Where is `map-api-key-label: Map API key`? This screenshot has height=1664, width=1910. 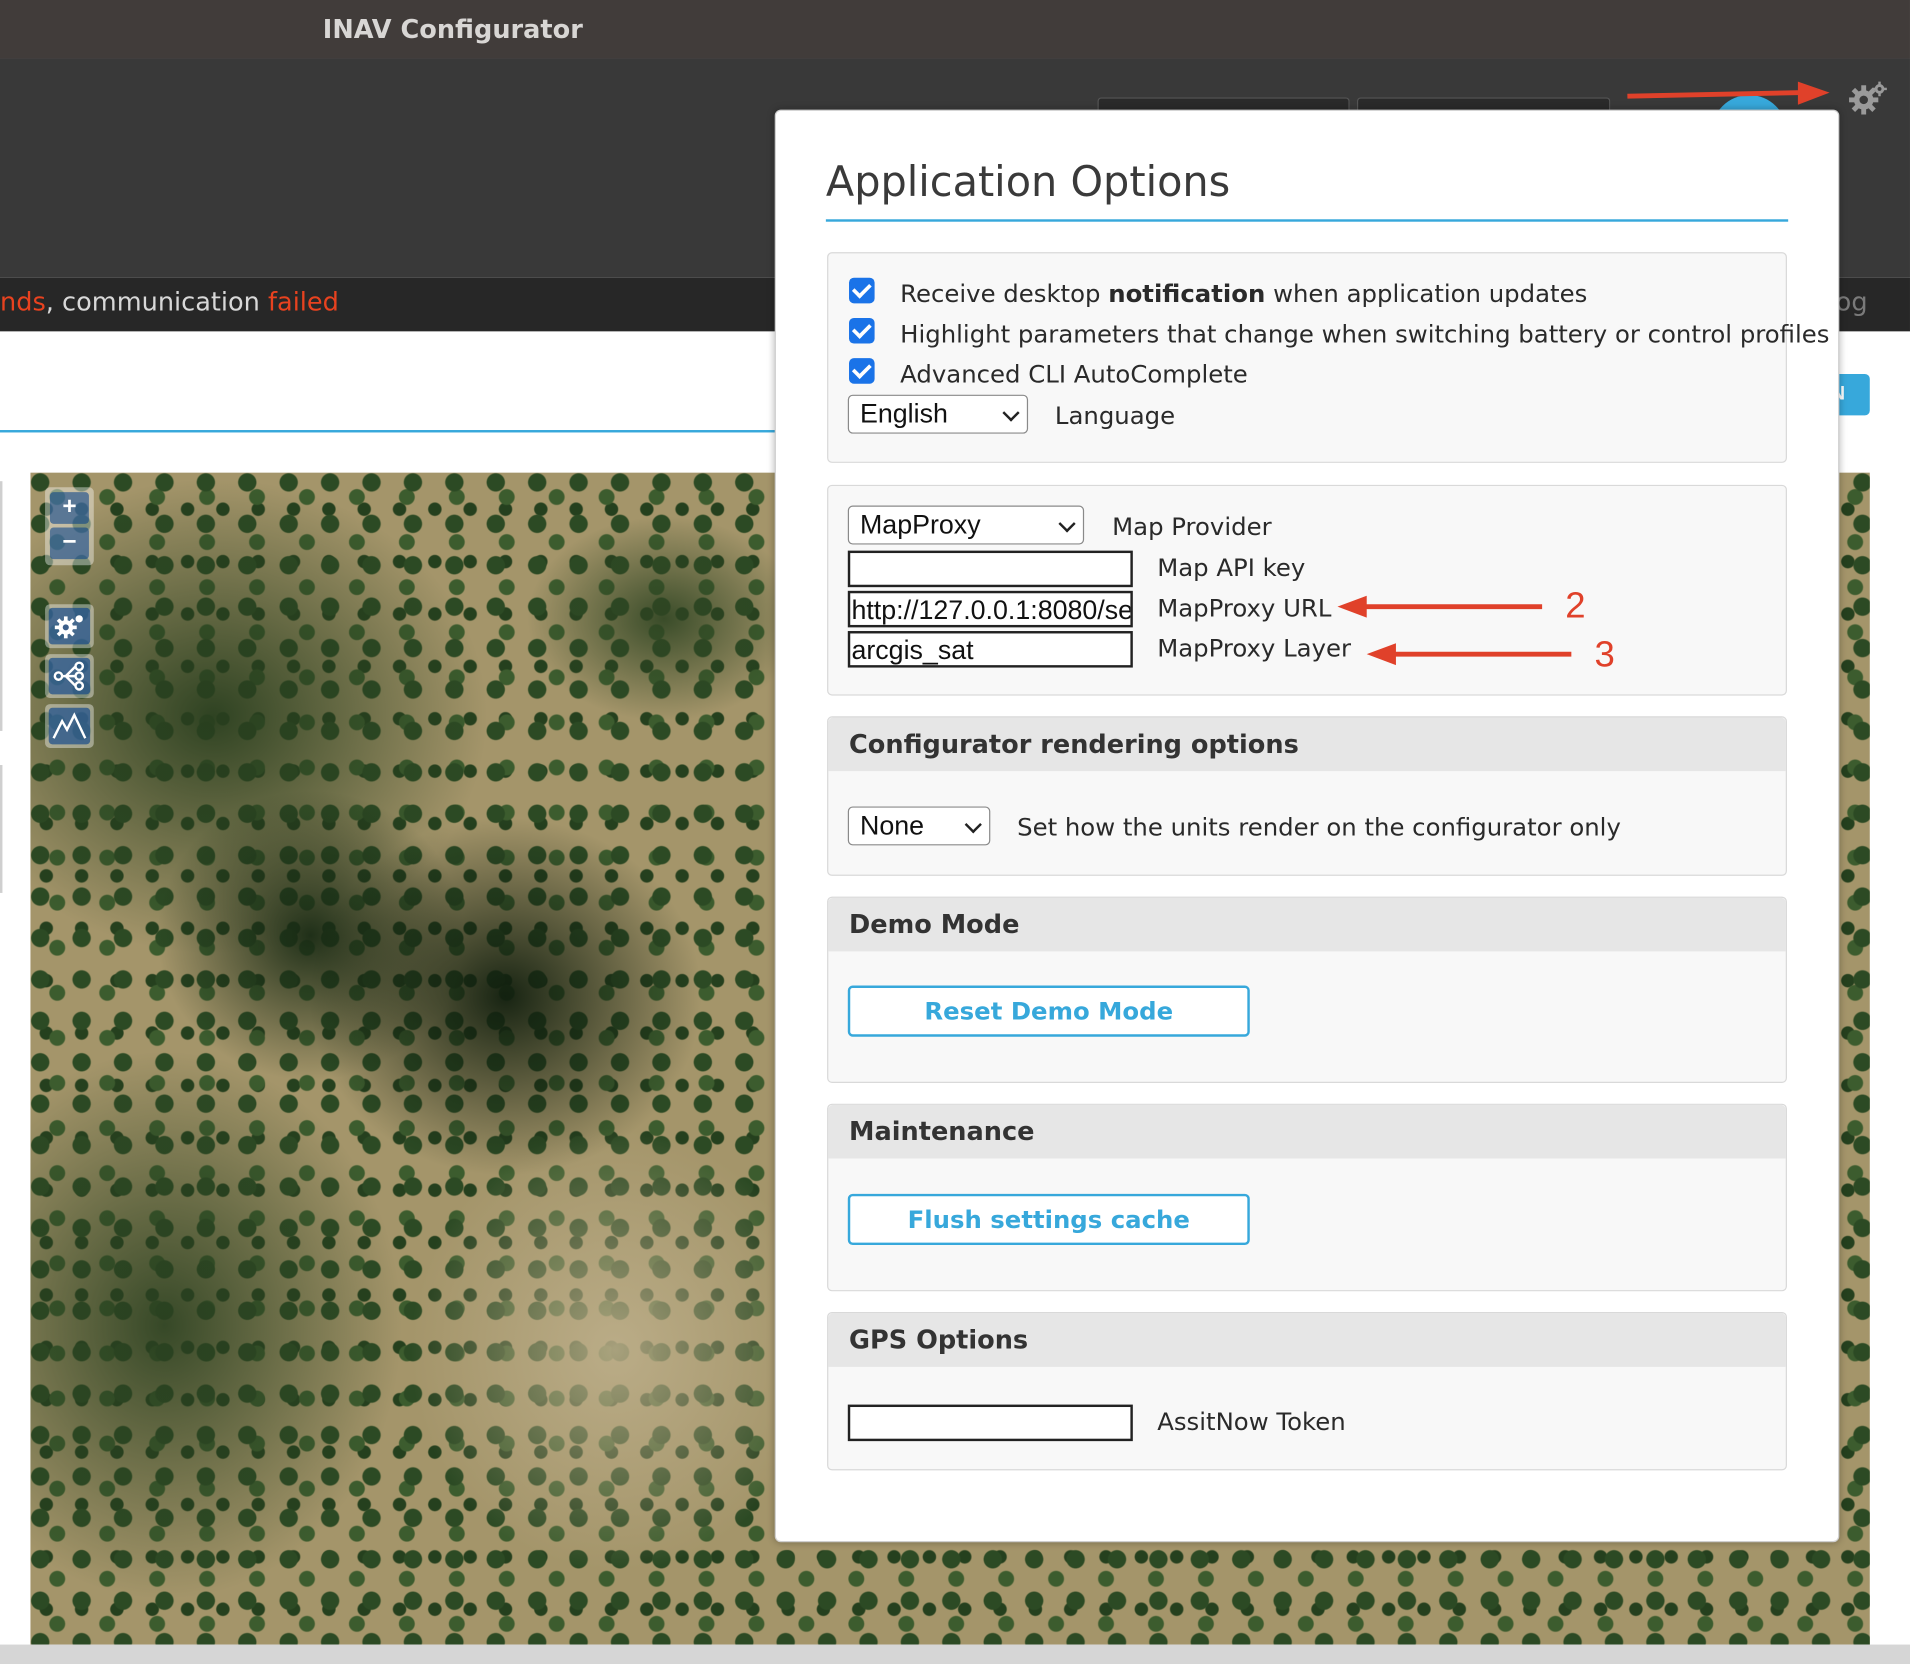
map-api-key-label: Map API key is located at coordinates (1231, 568).